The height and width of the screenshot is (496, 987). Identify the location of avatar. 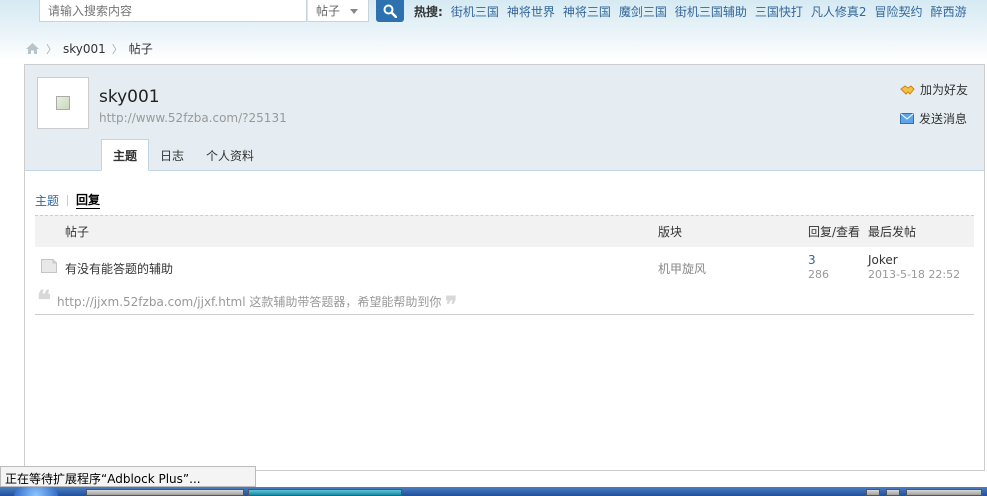
(63, 103).